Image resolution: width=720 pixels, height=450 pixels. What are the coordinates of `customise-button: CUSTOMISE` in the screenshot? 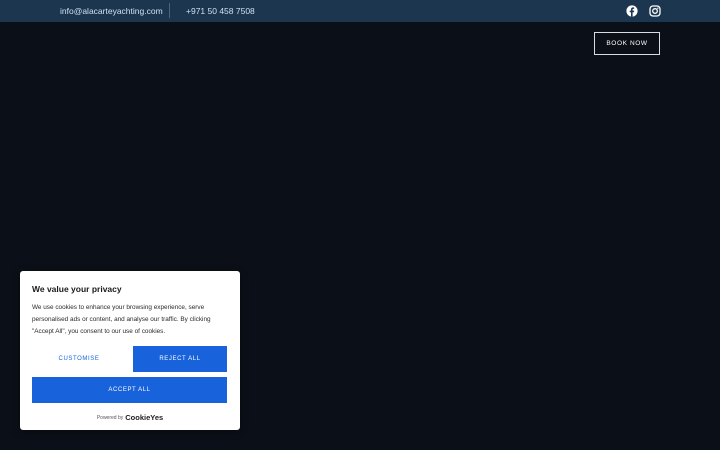 It's located at (79, 359).